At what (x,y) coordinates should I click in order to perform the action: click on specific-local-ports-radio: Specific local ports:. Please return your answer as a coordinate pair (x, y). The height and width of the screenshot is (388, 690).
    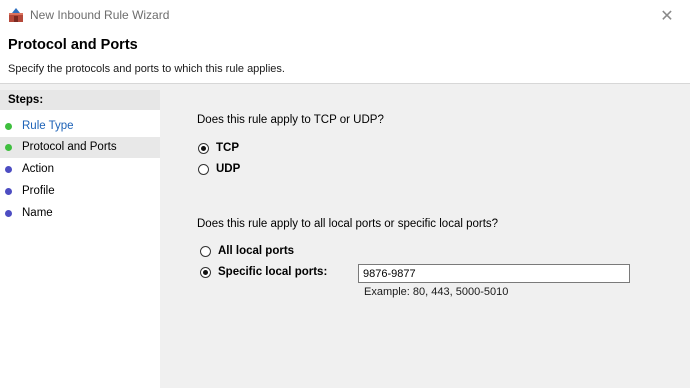
    Looking at the image, I should click on (263, 272).